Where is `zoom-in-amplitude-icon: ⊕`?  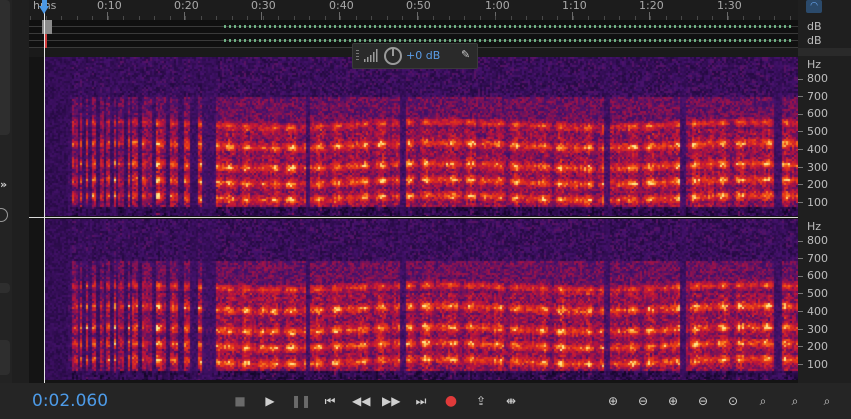 zoom-in-amplitude-icon: ⊕ is located at coordinates (613, 401).